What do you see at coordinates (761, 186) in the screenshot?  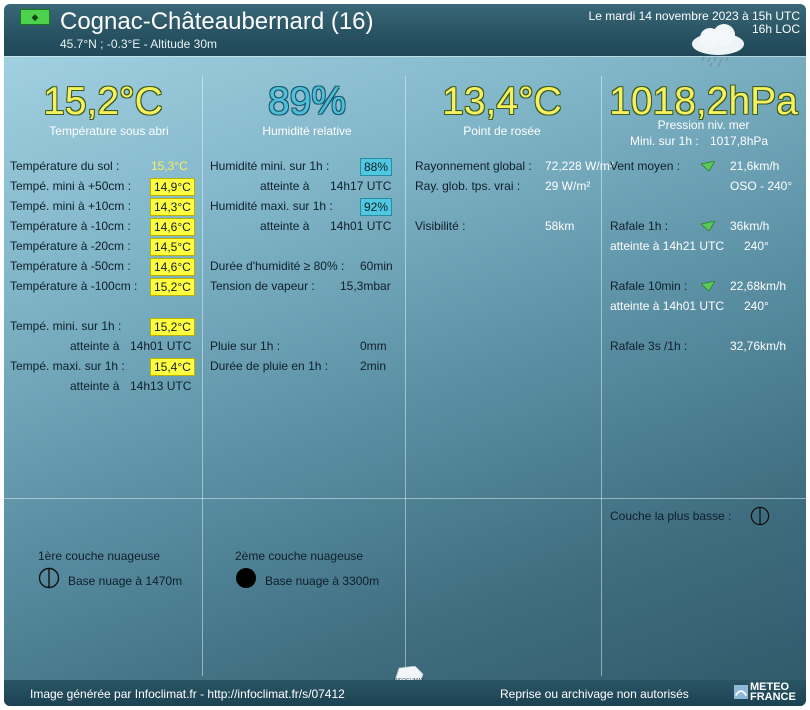 I see `wind-mean-direction: OSO - 240°` at bounding box center [761, 186].